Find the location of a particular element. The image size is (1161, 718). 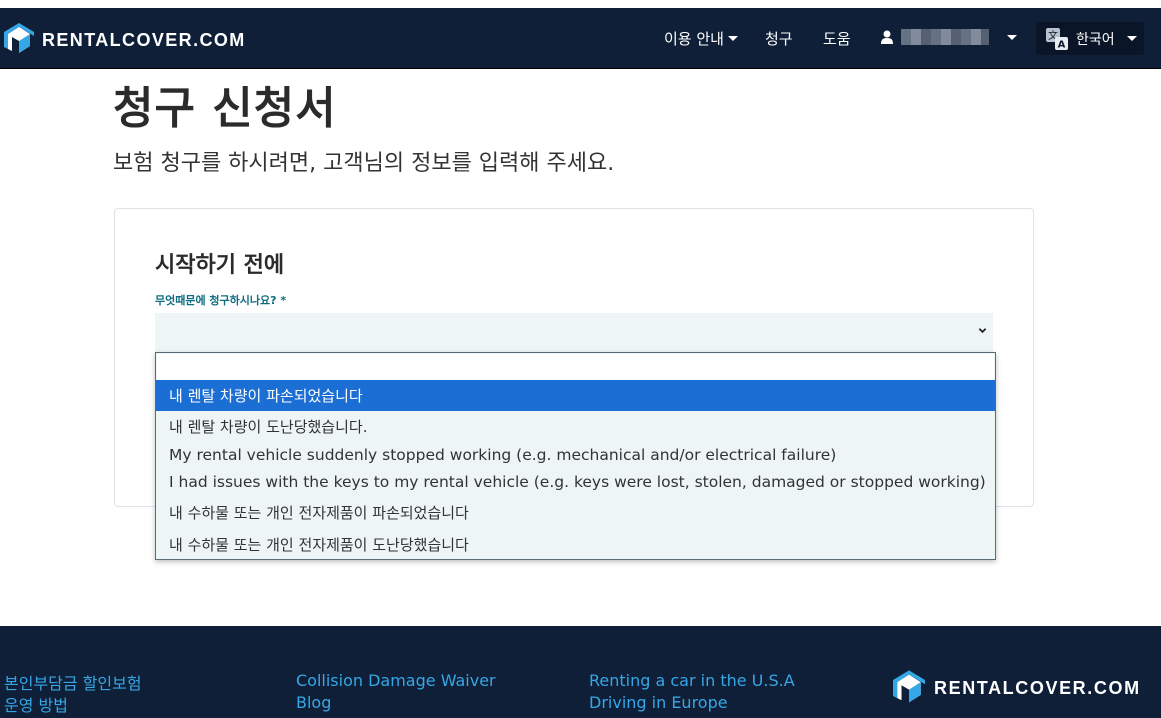

user-account-dropdown is located at coordinates (949, 37).